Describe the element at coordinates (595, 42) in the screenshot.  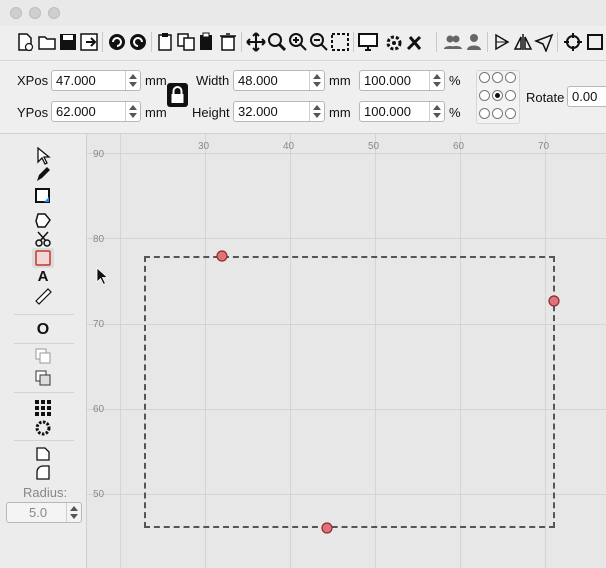
I see `frame-icon` at that location.